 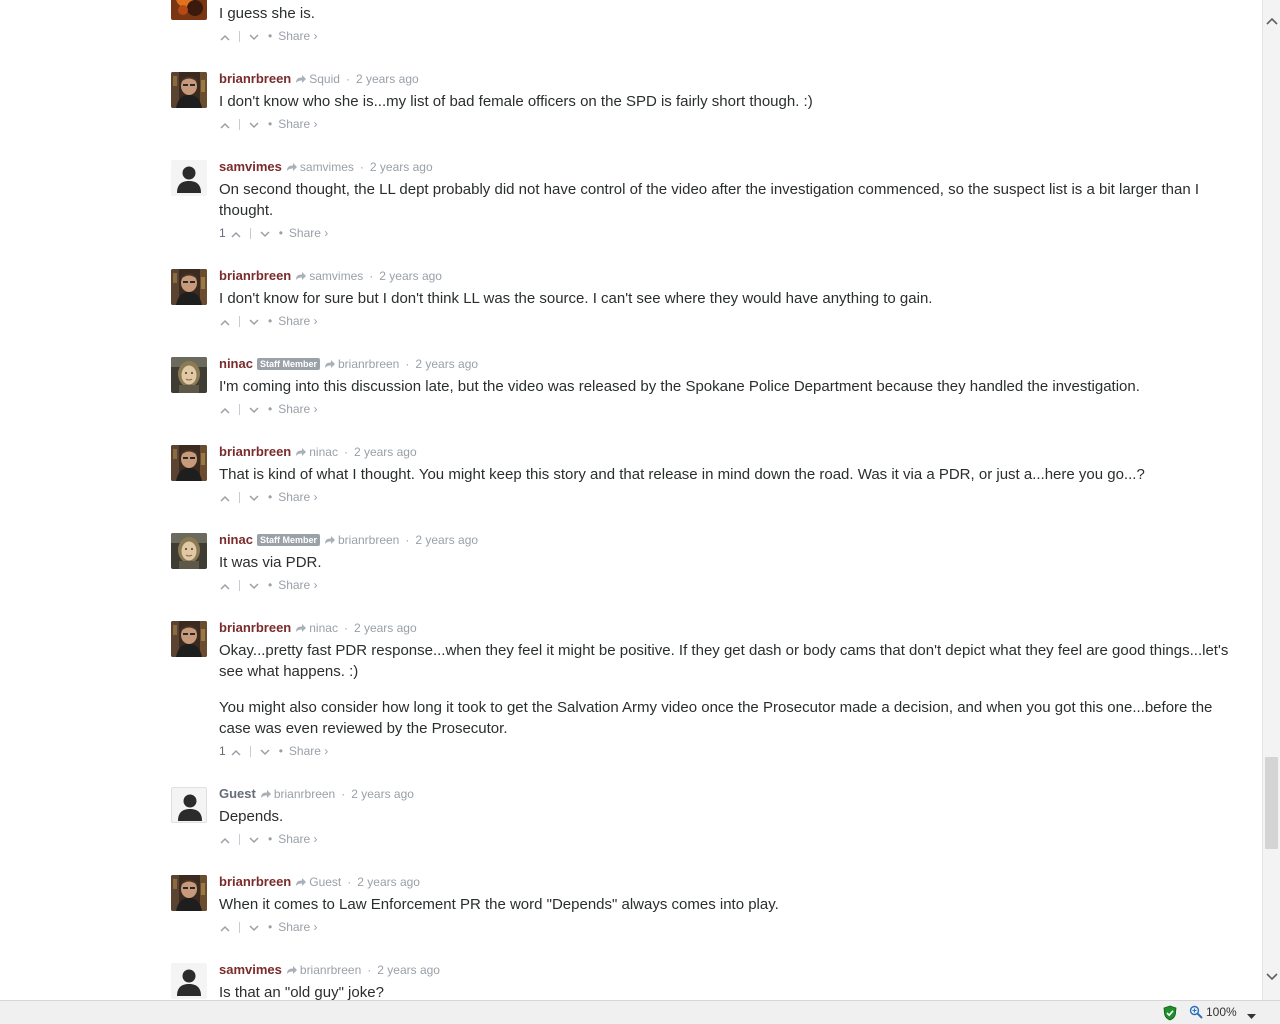 What do you see at coordinates (1271, 500) in the screenshot?
I see `vertical-scrollbar` at bounding box center [1271, 500].